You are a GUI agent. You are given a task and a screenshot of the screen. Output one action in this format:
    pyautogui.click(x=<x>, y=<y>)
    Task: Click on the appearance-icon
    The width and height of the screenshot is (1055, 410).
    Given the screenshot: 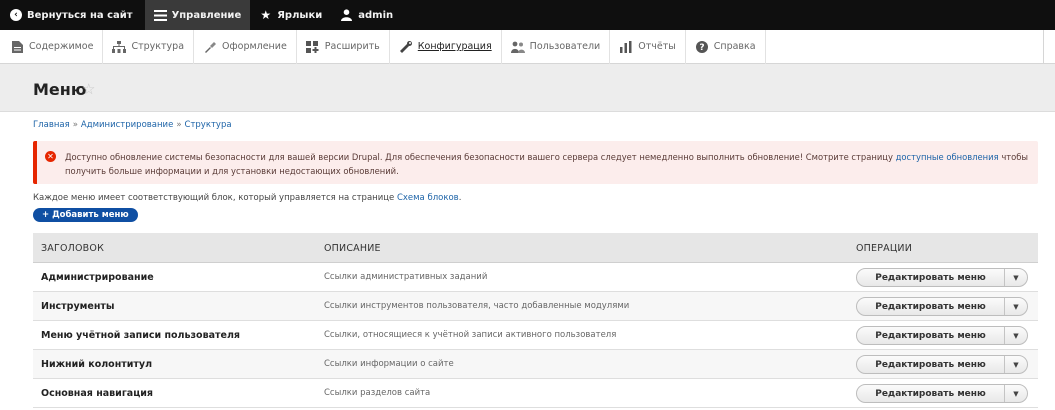 What is the action you would take?
    pyautogui.click(x=210, y=47)
    